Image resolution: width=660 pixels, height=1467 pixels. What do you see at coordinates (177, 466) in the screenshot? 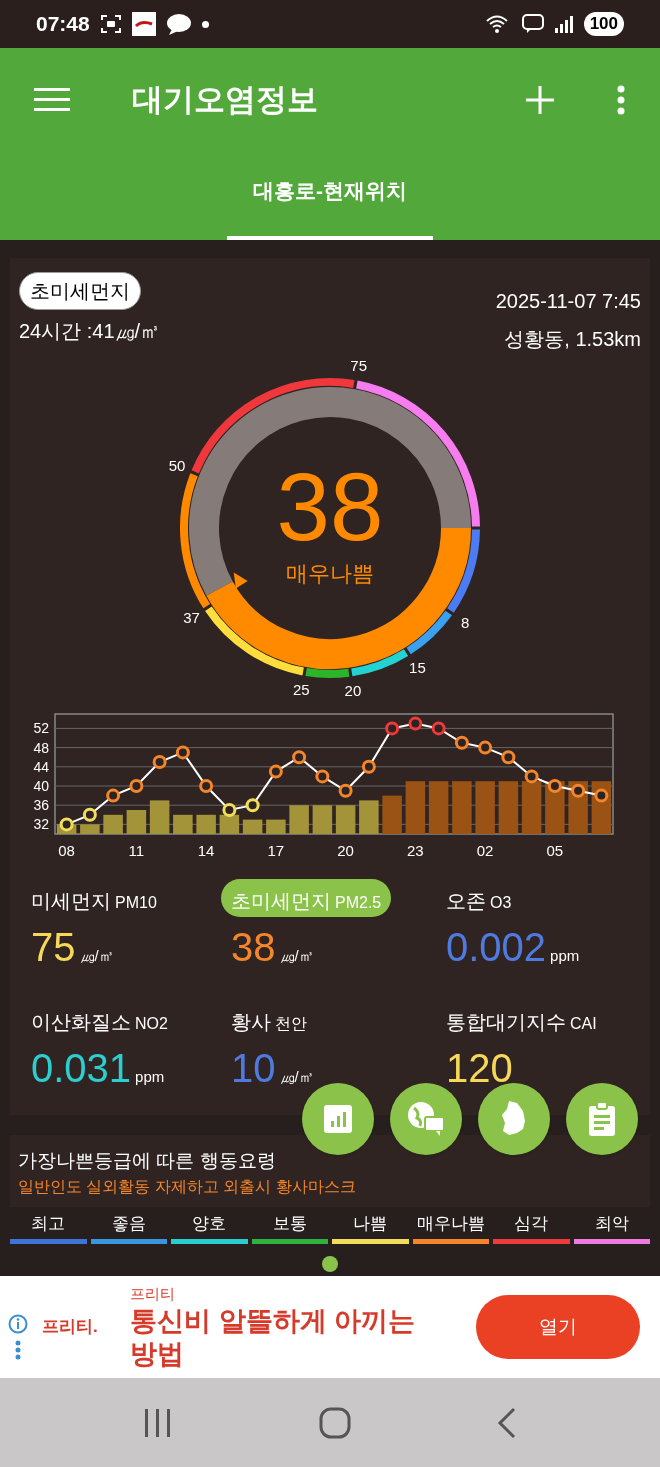
I see `gauge-tick-label: 50` at bounding box center [177, 466].